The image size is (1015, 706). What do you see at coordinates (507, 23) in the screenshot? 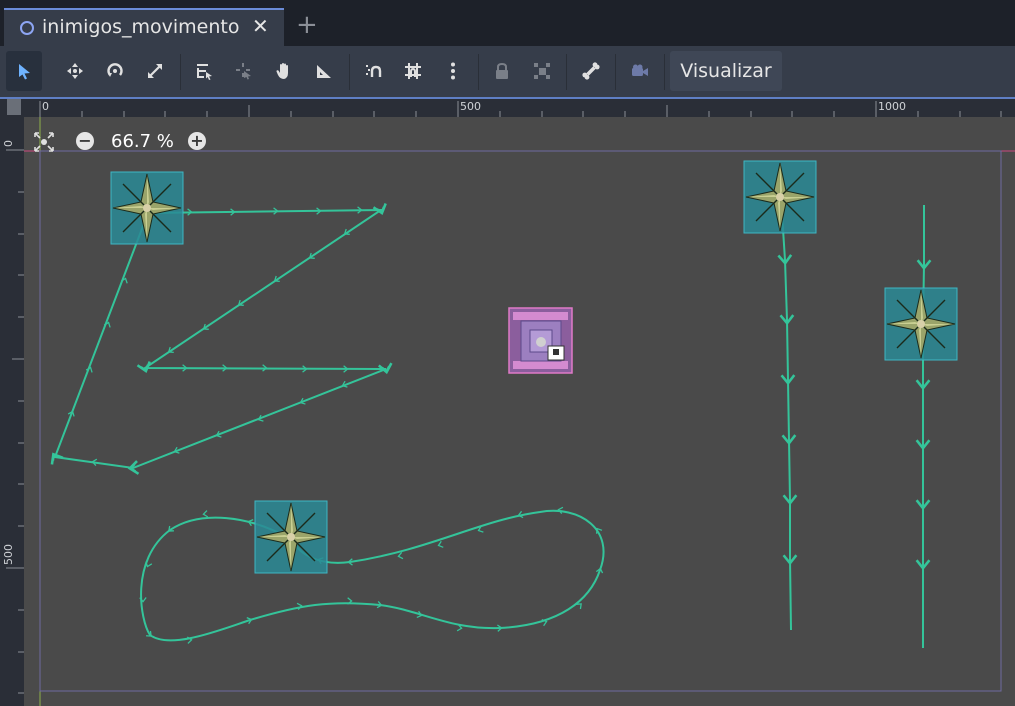
I see `scene-tab-bar: inimigos_movimento ✕ +` at bounding box center [507, 23].